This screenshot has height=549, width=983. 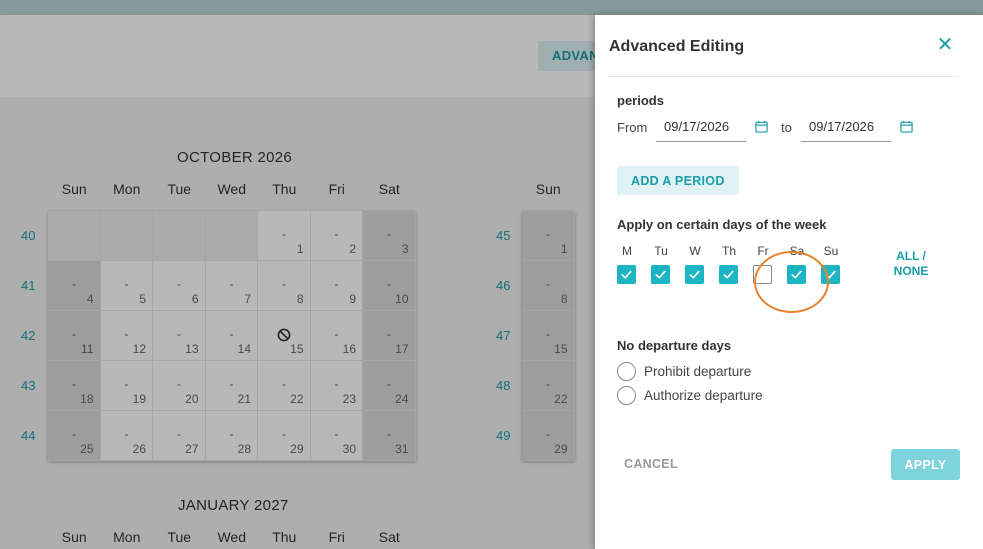 What do you see at coordinates (661, 264) in the screenshot?
I see `weekday-option: Tu` at bounding box center [661, 264].